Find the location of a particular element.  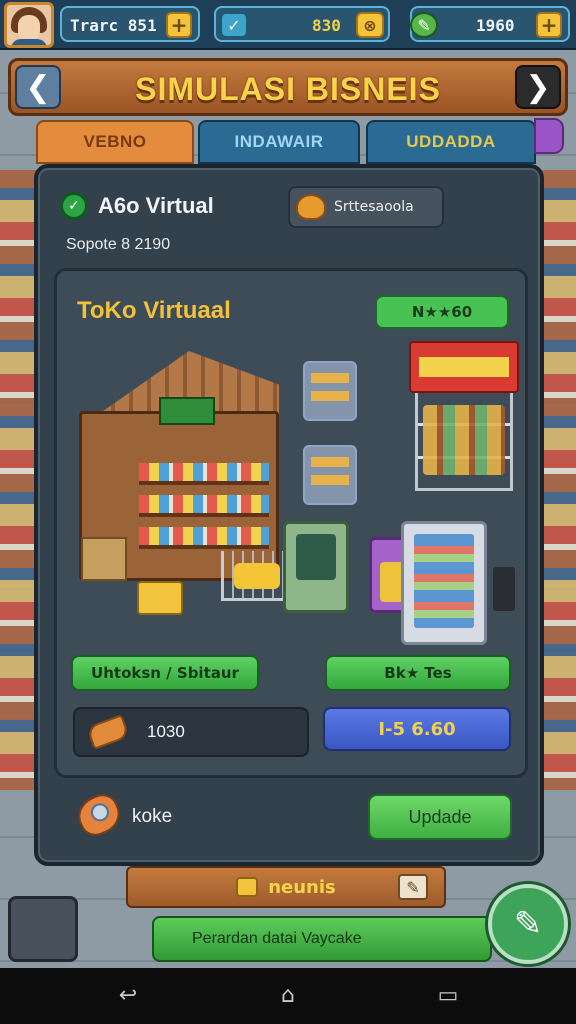

market-stand-image is located at coordinates (464, 416).